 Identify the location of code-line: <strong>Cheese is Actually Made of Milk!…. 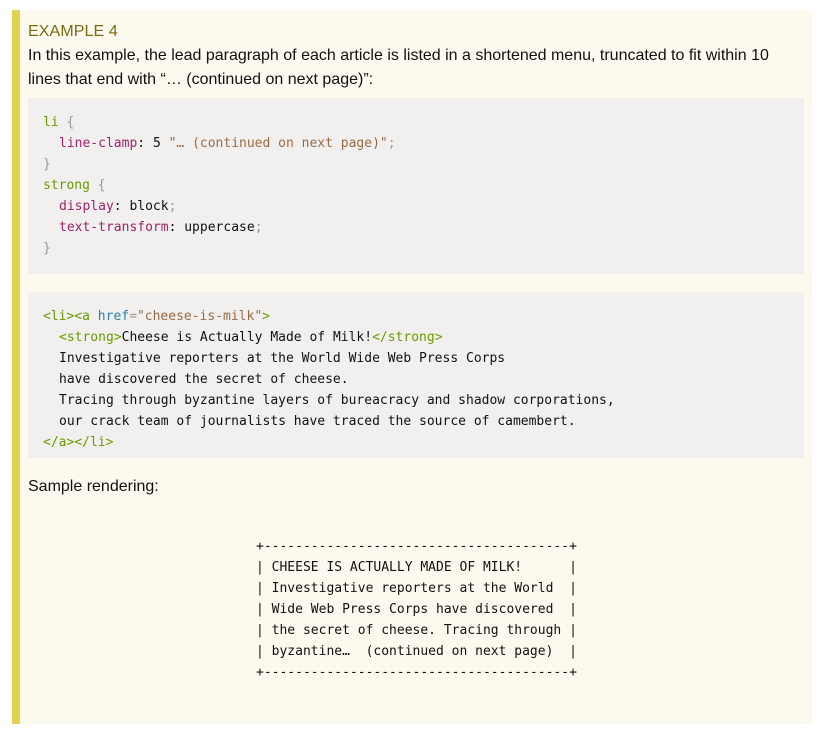
(415, 337).